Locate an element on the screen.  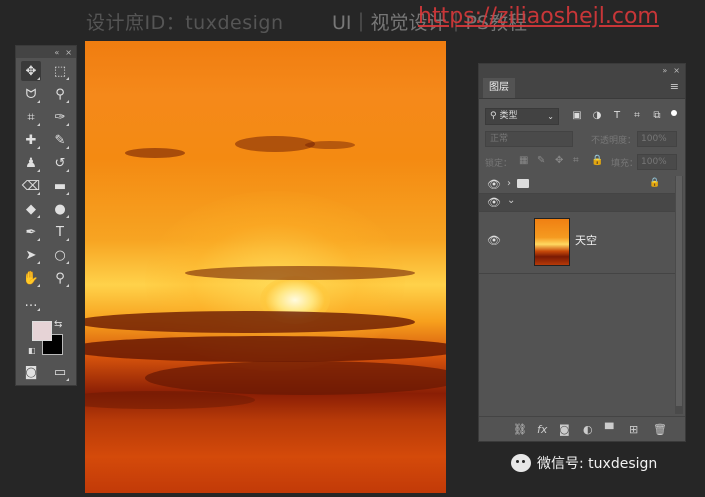
magic-wand-tool-icon: ⚲ is located at coordinates (60, 94).